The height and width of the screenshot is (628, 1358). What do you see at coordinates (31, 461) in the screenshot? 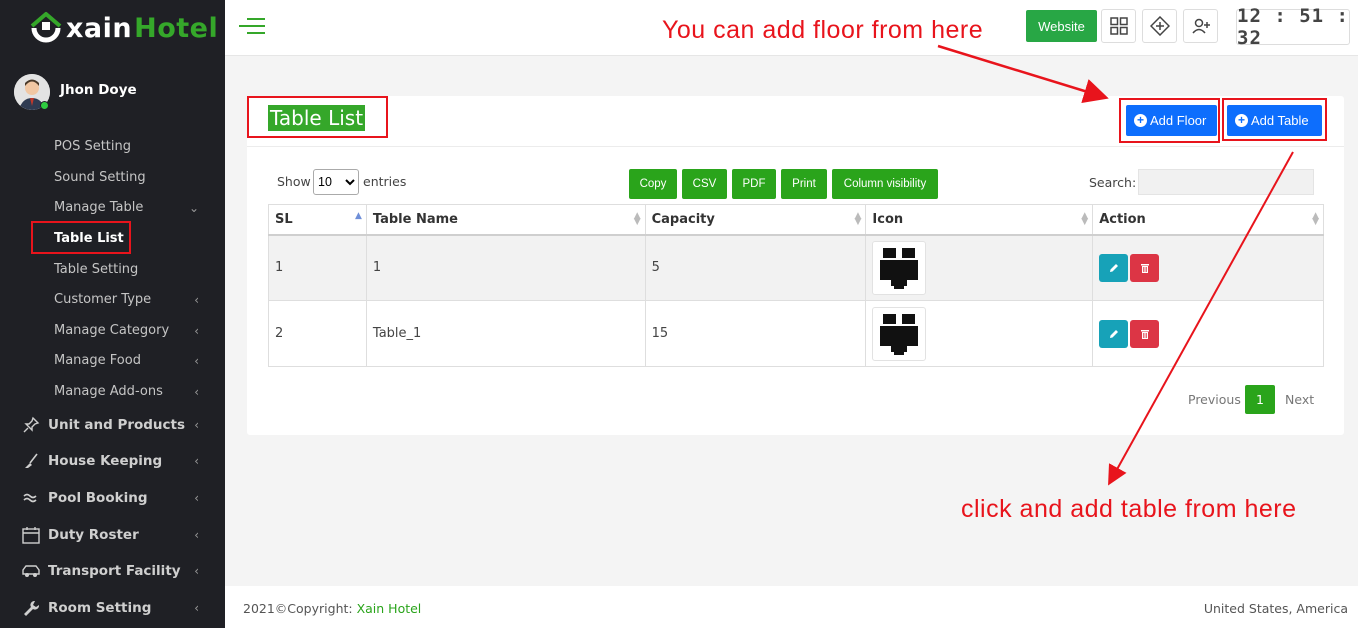
I see `broom-icon` at bounding box center [31, 461].